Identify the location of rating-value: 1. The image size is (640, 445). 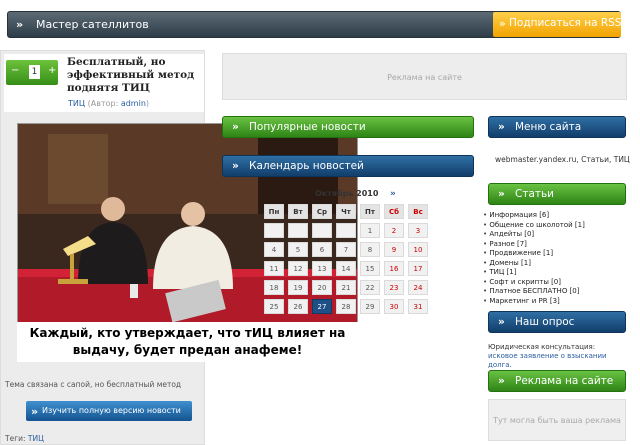
(34, 72).